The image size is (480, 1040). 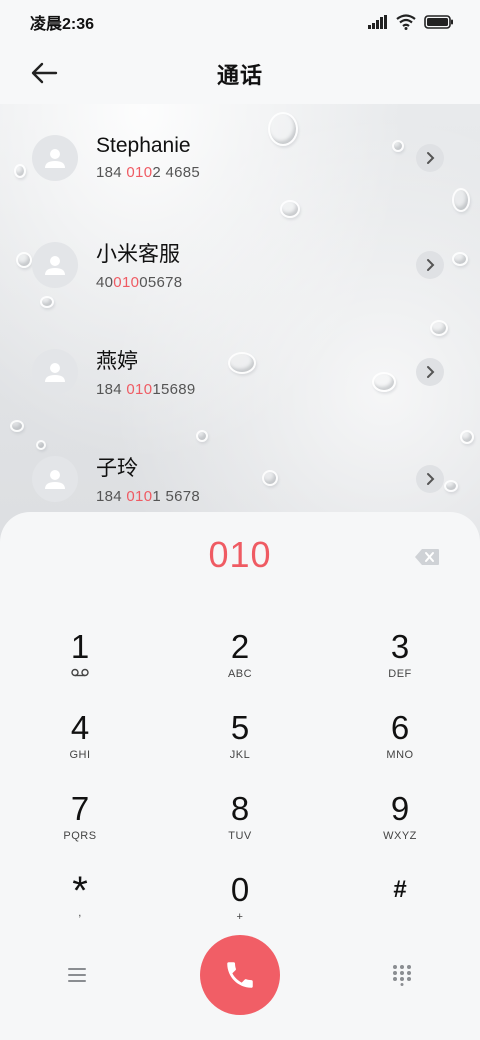 What do you see at coordinates (80, 745) in the screenshot?
I see `key-4: 4 GHI` at bounding box center [80, 745].